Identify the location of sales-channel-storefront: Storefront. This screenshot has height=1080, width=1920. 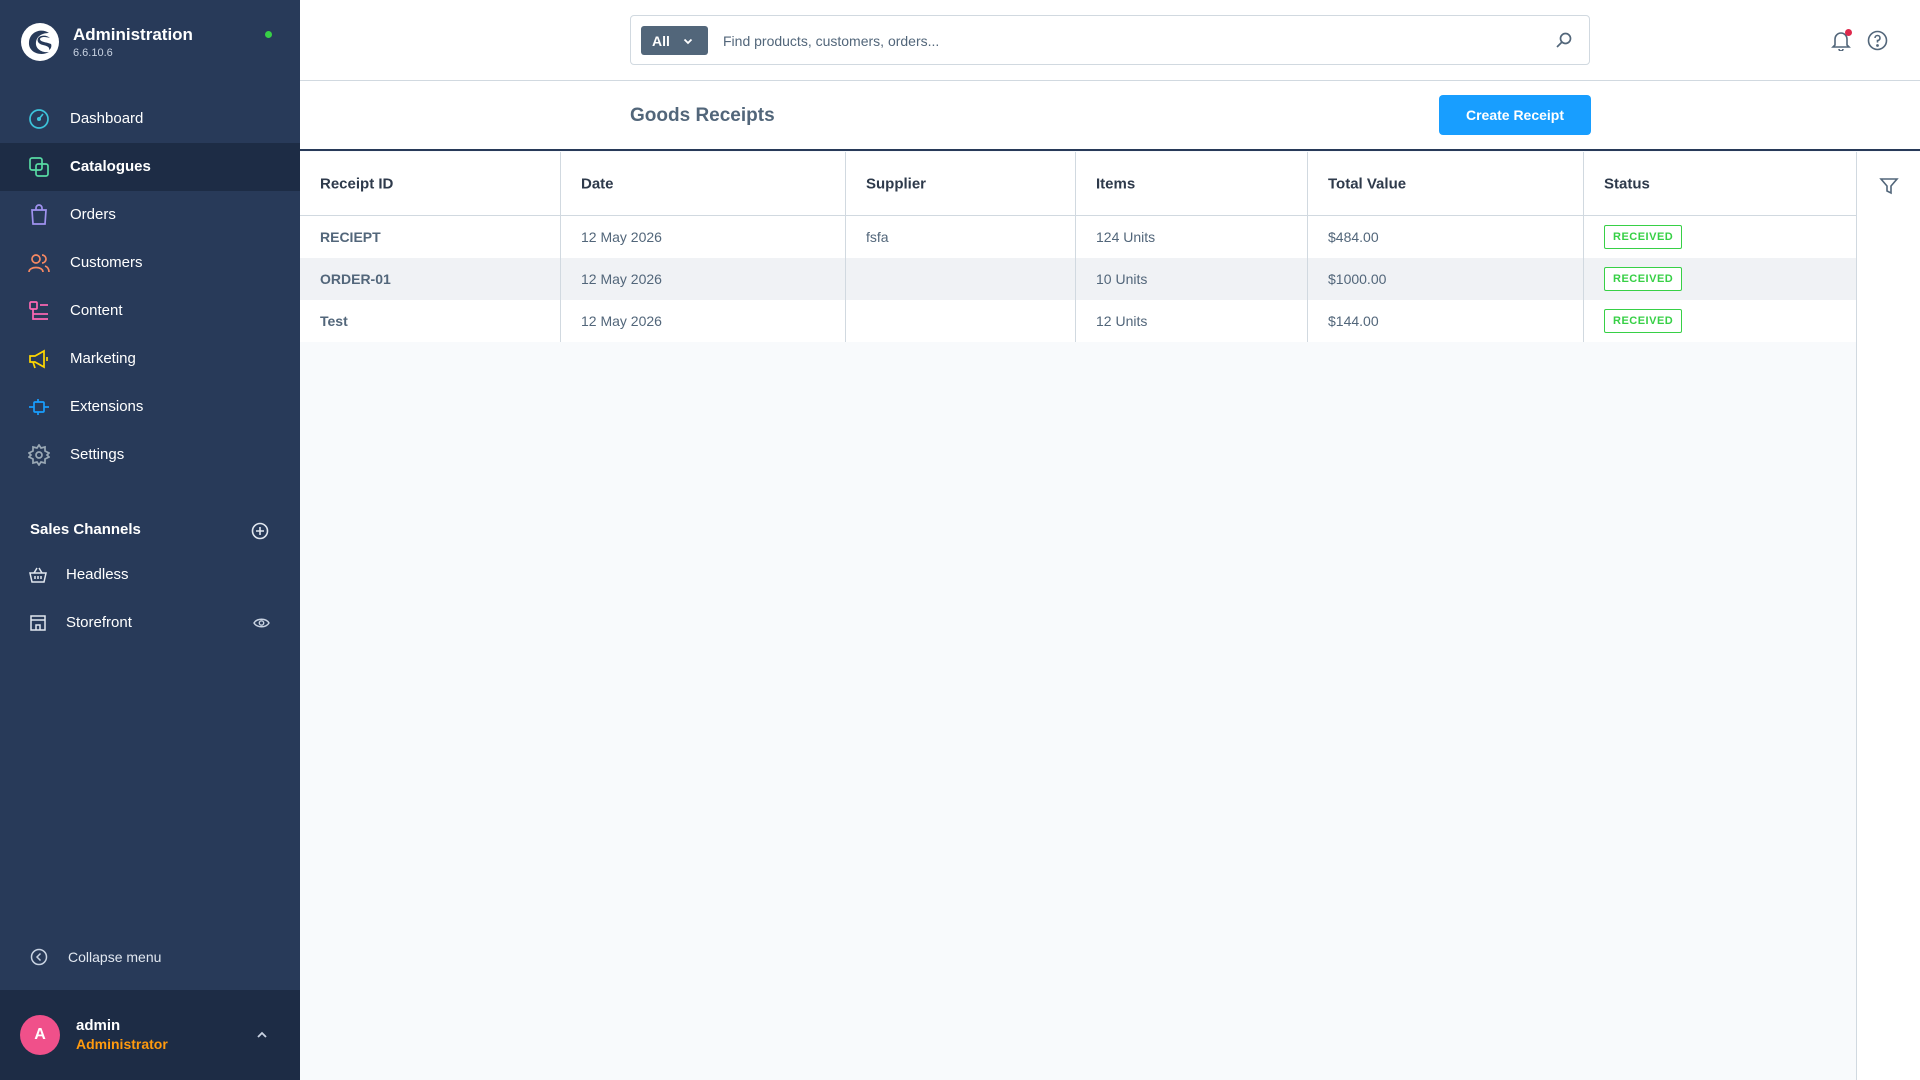
(150, 623).